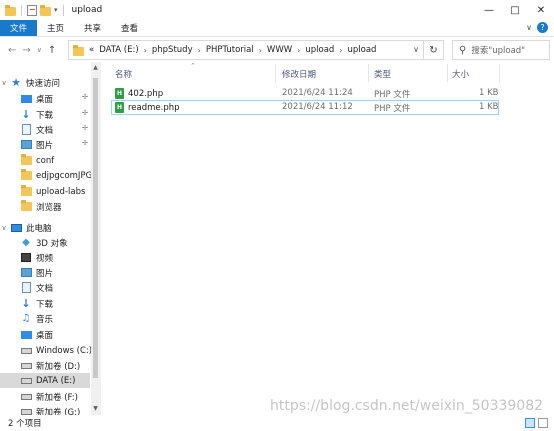 The image size is (554, 431). I want to click on sidebar-scrollbar: ▲ ▼, so click(95, 238).